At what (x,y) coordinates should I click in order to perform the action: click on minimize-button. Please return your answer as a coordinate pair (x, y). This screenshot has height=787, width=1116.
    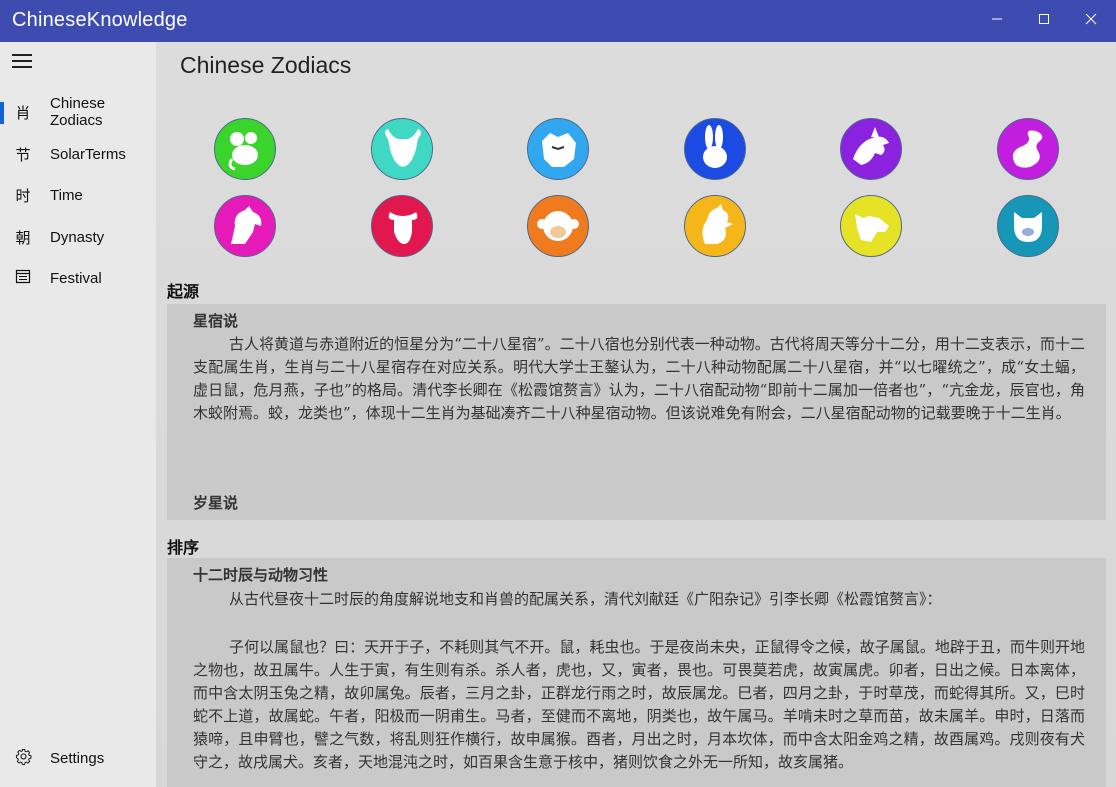
    Looking at the image, I should click on (997, 19).